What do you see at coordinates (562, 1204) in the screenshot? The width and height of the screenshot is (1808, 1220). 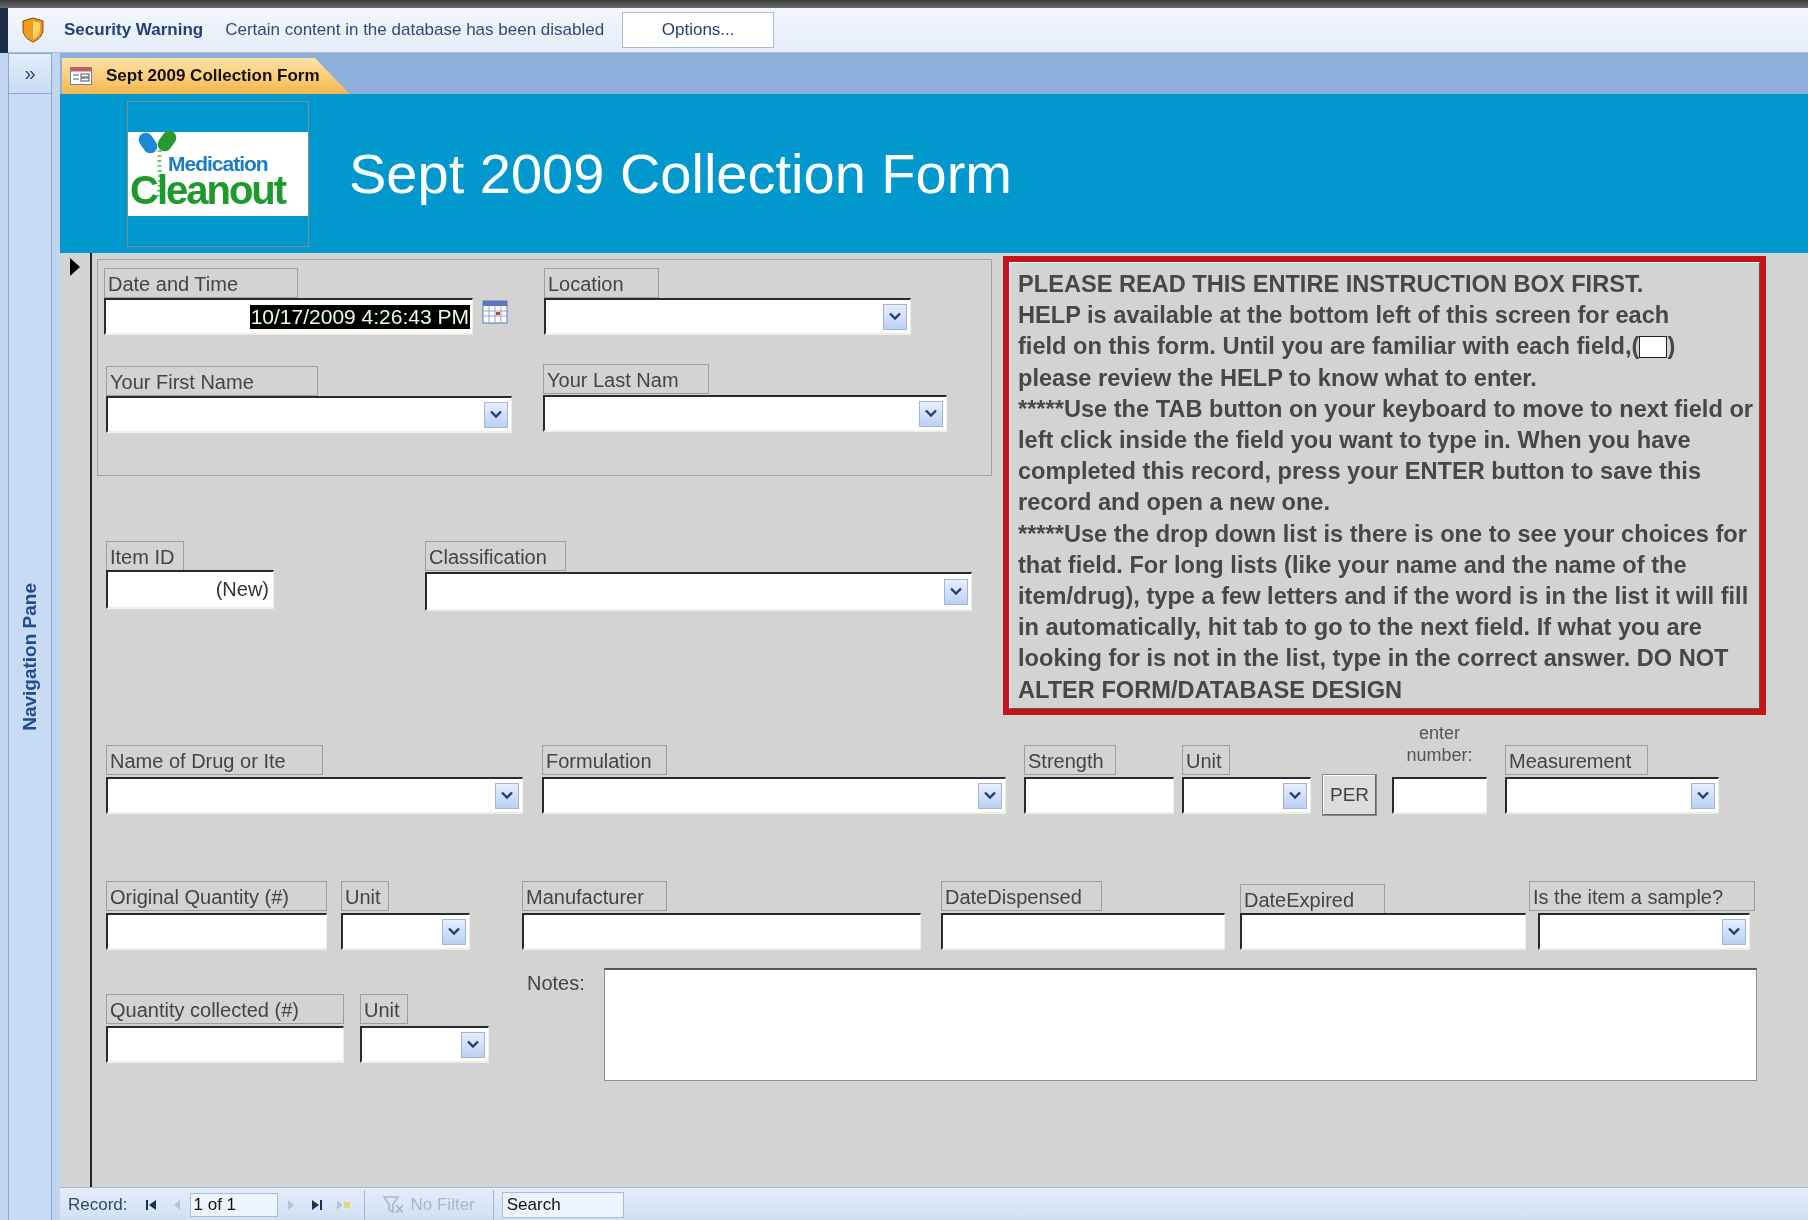 I see `search-field: Search` at bounding box center [562, 1204].